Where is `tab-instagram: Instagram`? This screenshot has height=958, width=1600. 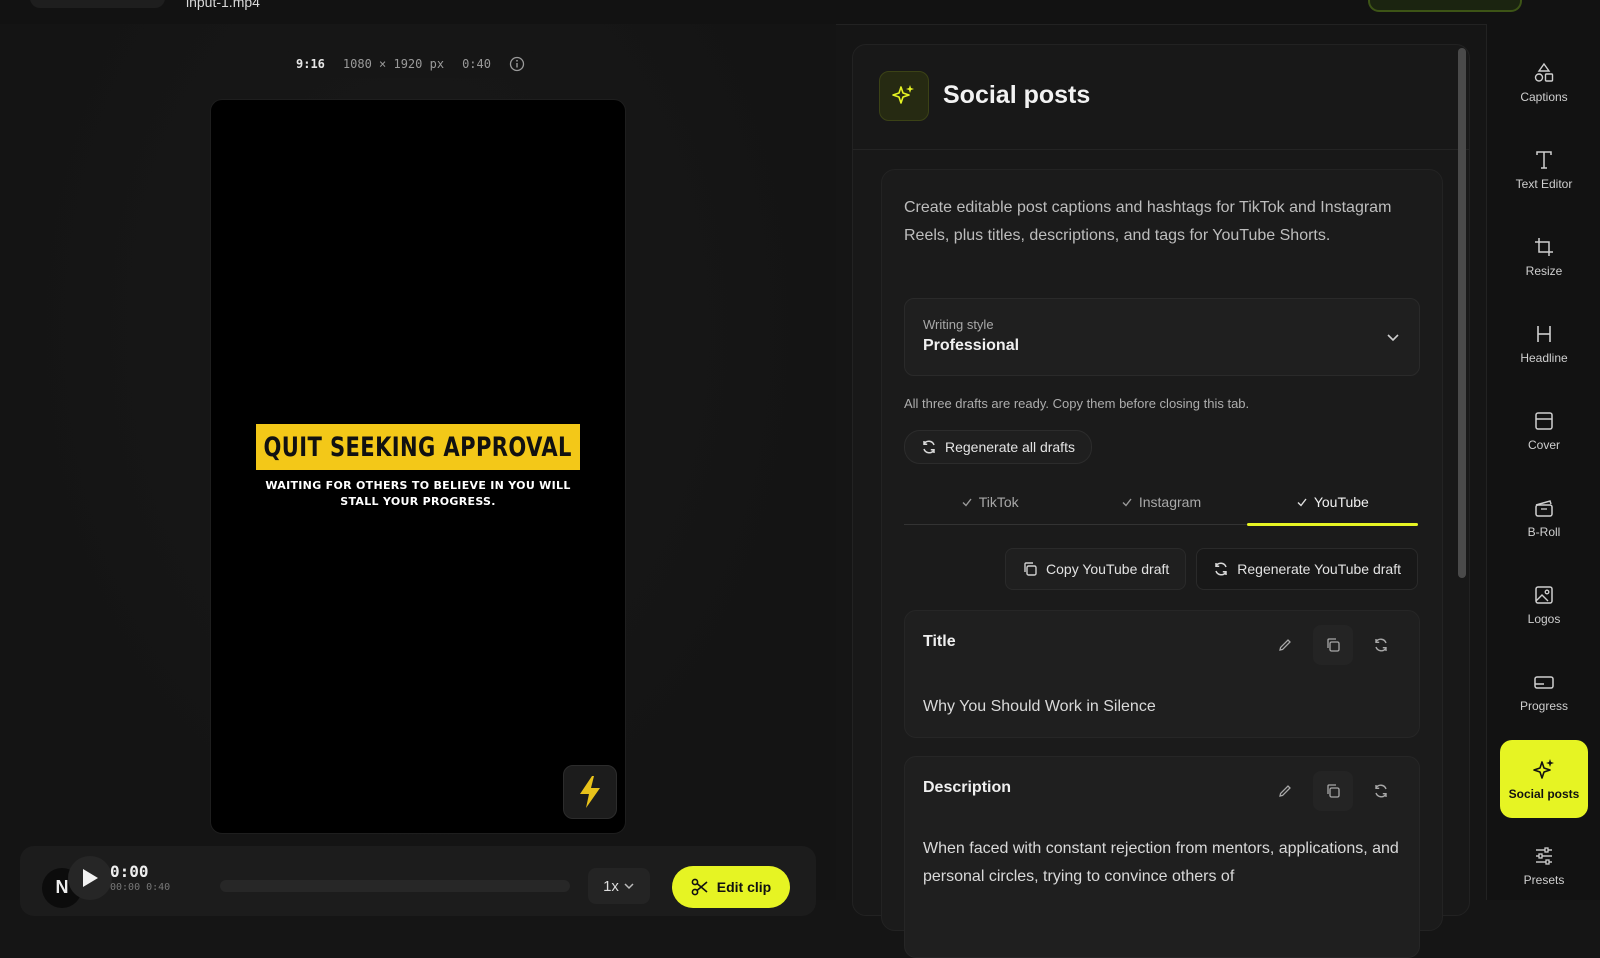 tab-instagram: Instagram is located at coordinates (1160, 502).